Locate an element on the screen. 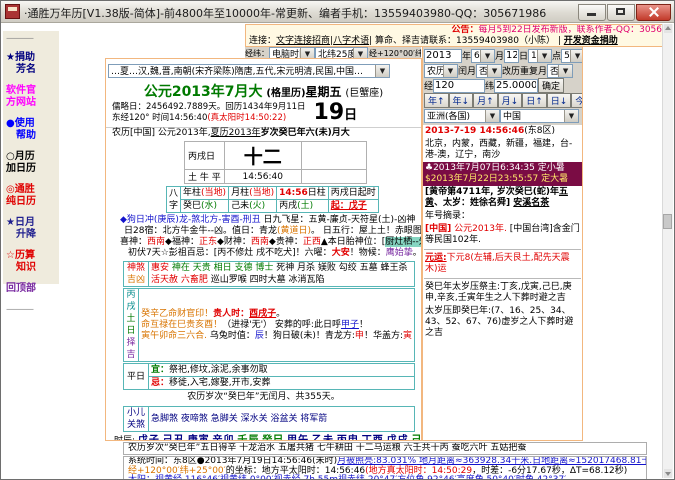 The image size is (675, 480). gods-direction-line: 喜神：西南◆福神：正东◆财神：西南◆贵神：正西▲本日胎神位：[厨灶栖--外西北 is located at coordinates (263, 242).